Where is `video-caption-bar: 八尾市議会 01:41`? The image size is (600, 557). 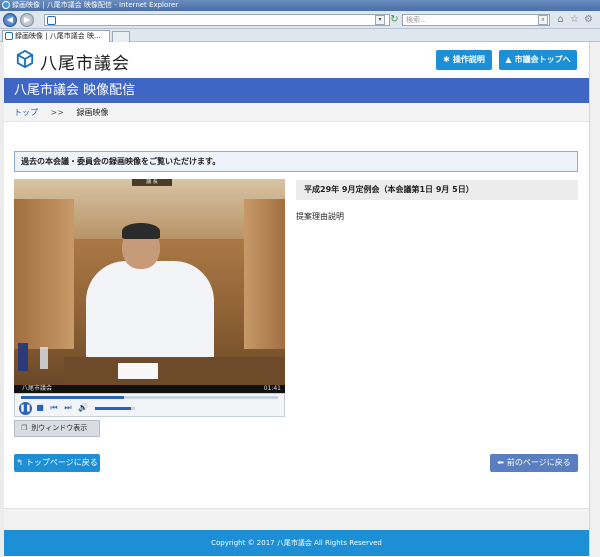 video-caption-bar: 八尾市議会 01:41 is located at coordinates (149, 389).